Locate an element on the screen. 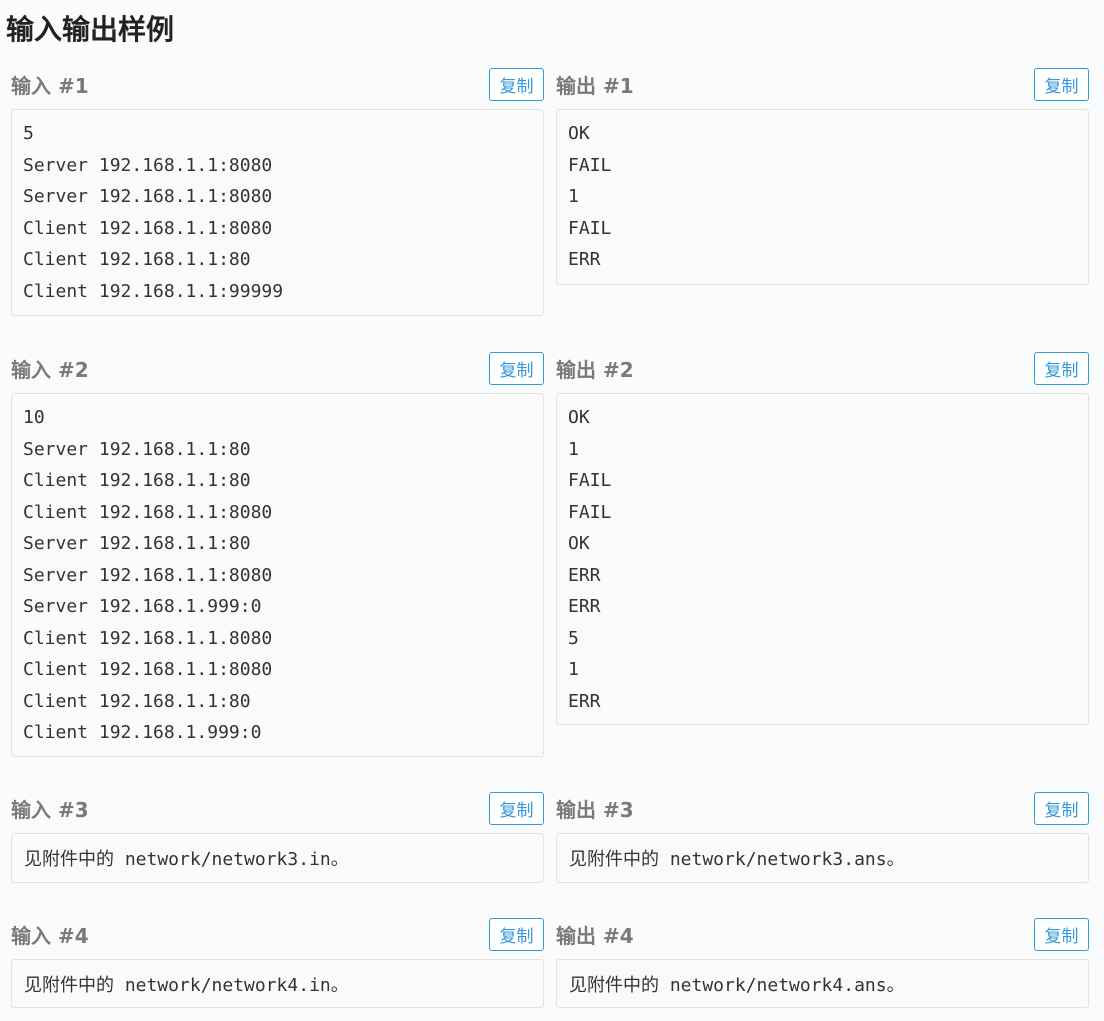  input-2-line: Client 192.168.1.999:0 is located at coordinates (142, 732).